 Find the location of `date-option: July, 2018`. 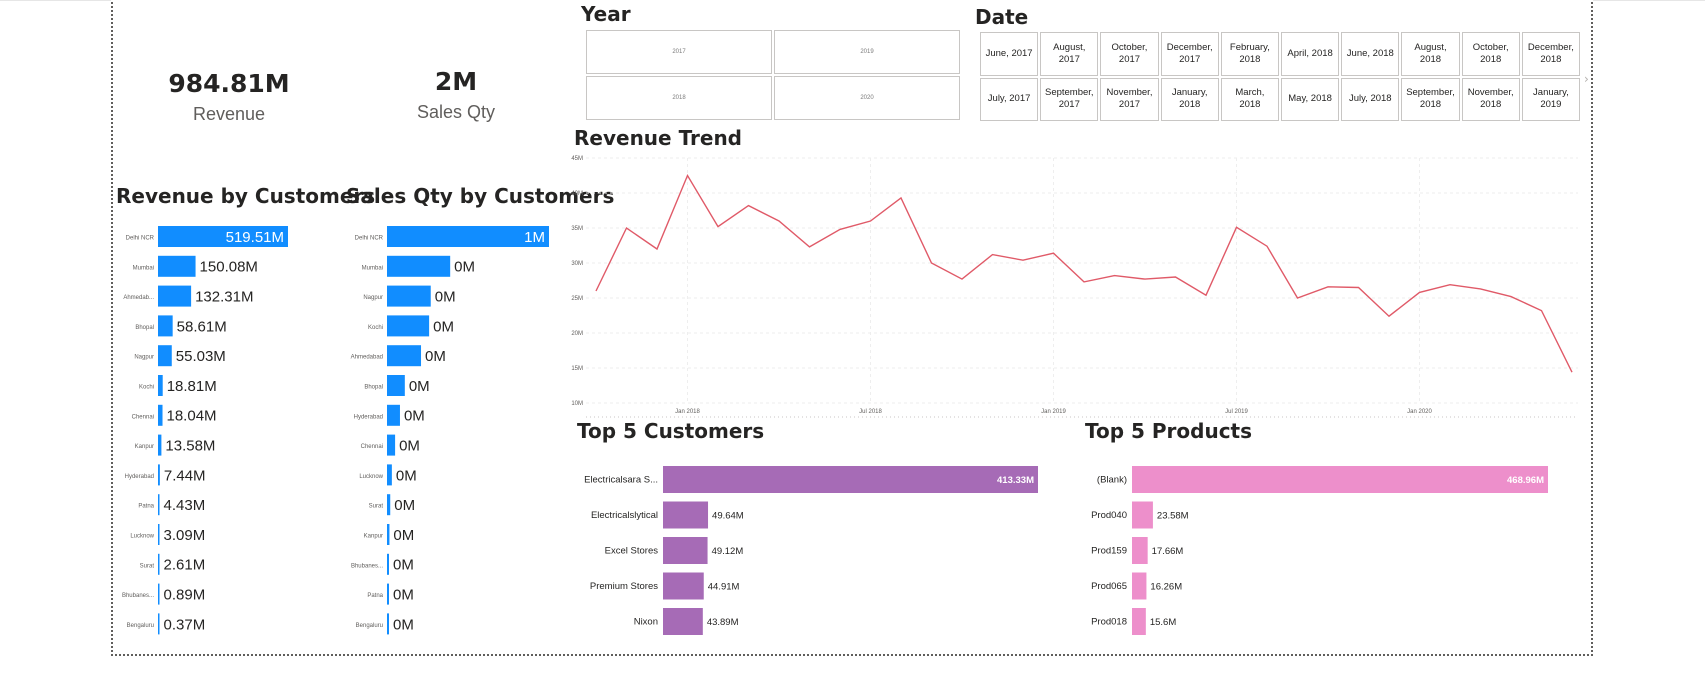

date-option: July, 2018 is located at coordinates (1370, 99).